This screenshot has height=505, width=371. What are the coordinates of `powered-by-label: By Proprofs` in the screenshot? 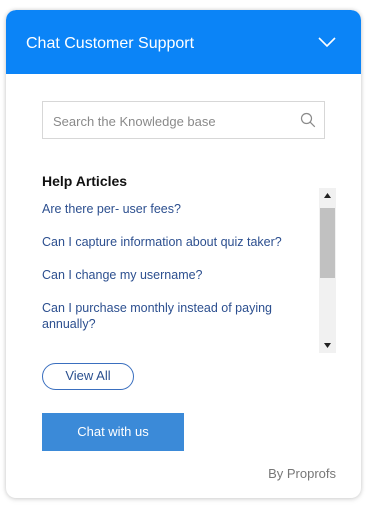 It's located at (302, 473).